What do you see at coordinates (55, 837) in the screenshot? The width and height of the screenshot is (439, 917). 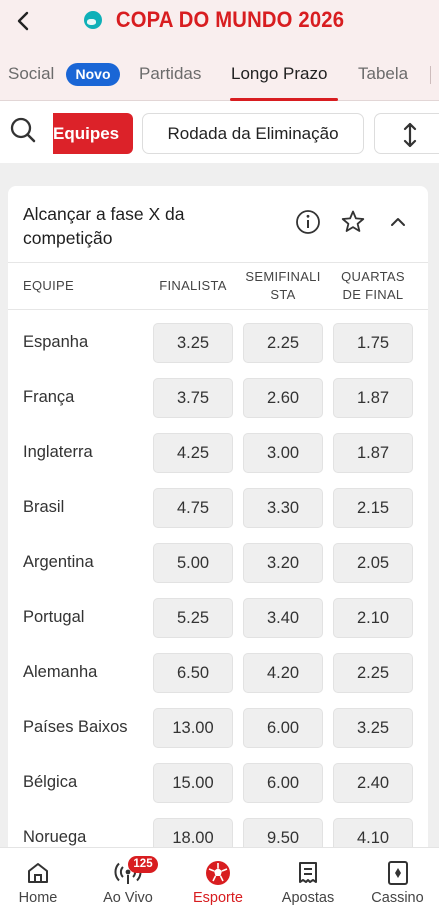 I see `team-name: Noruega` at bounding box center [55, 837].